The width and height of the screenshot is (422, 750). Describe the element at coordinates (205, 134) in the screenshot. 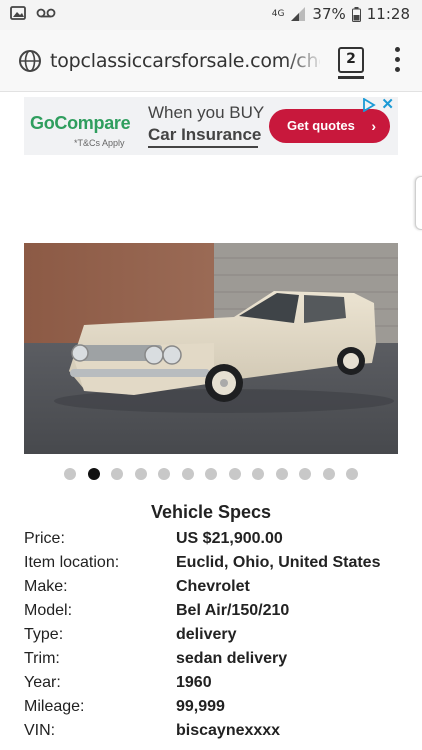

I see `ad-headline-2: Car Insurance` at that location.